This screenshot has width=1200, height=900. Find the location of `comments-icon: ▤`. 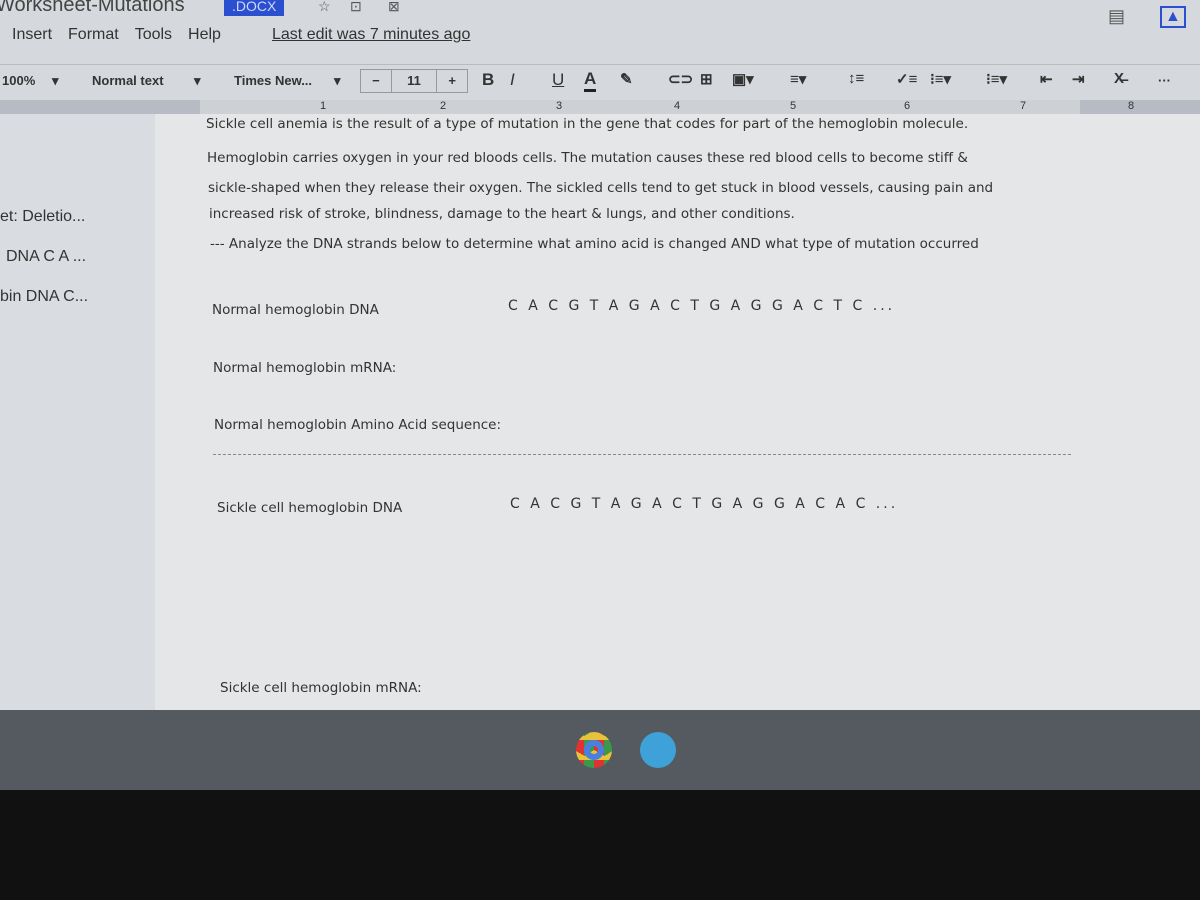

comments-icon: ▤ is located at coordinates (1116, 16).